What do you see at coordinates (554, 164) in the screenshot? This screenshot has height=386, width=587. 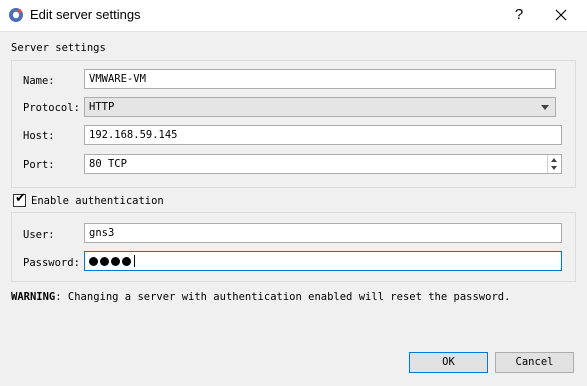 I see `port-spin-buttons` at bounding box center [554, 164].